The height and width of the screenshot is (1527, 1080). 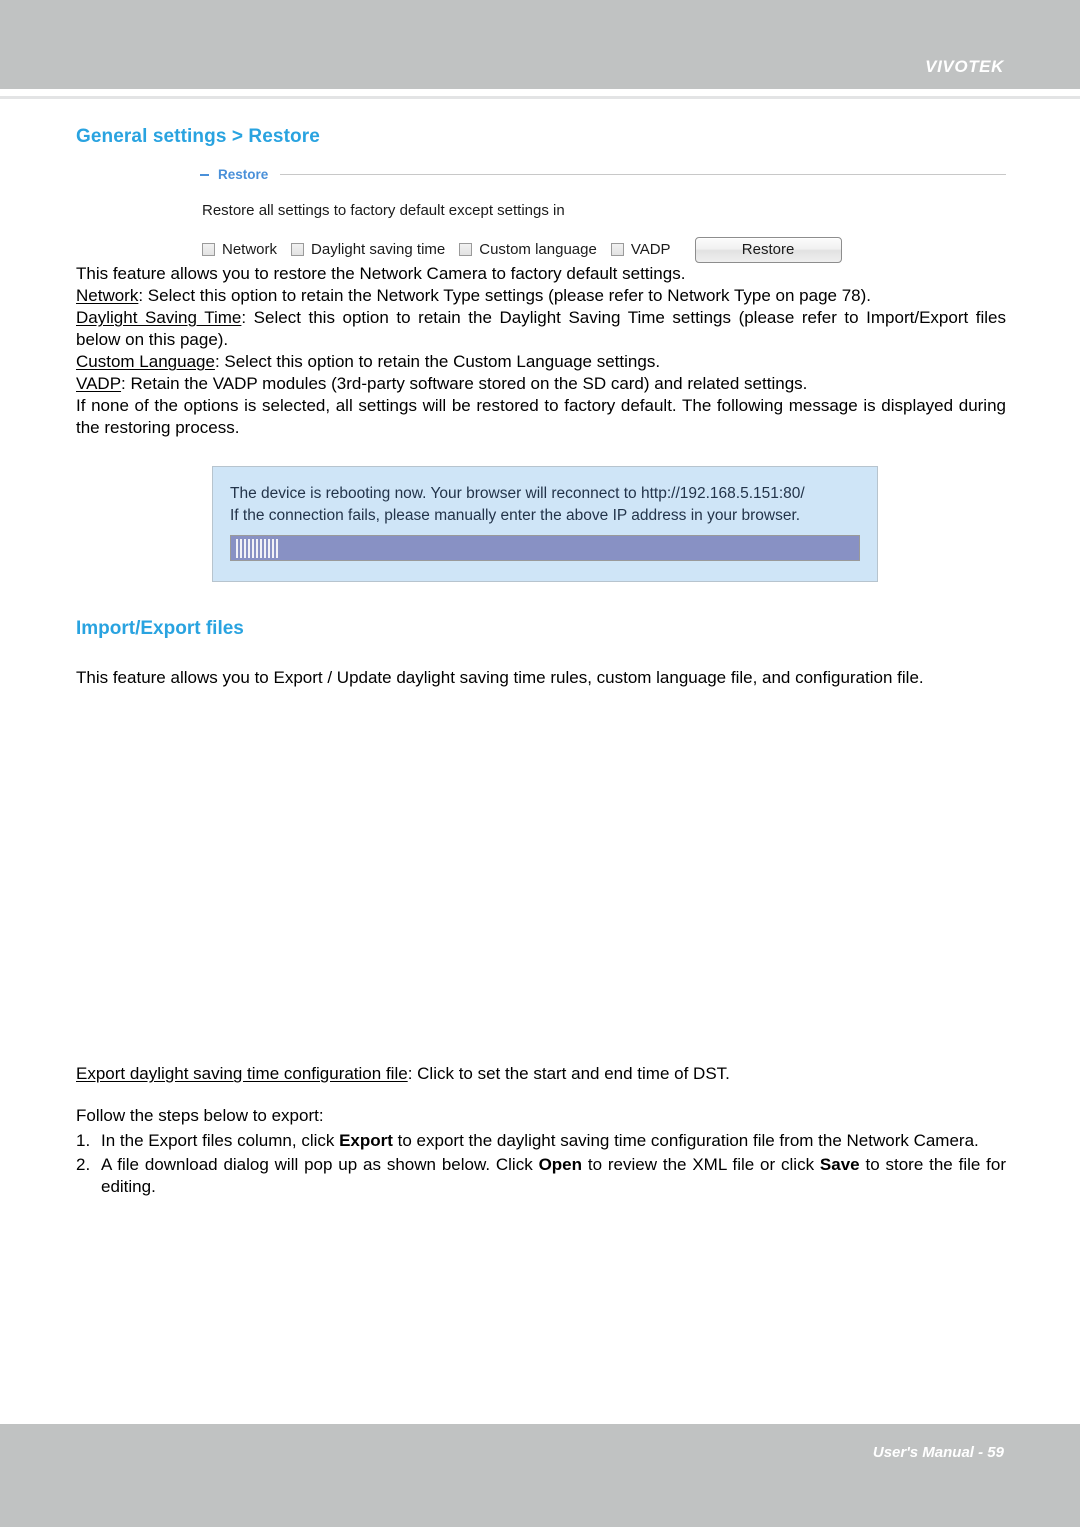 What do you see at coordinates (366, 1140) in the screenshot?
I see `step-1-bold-export: Export` at bounding box center [366, 1140].